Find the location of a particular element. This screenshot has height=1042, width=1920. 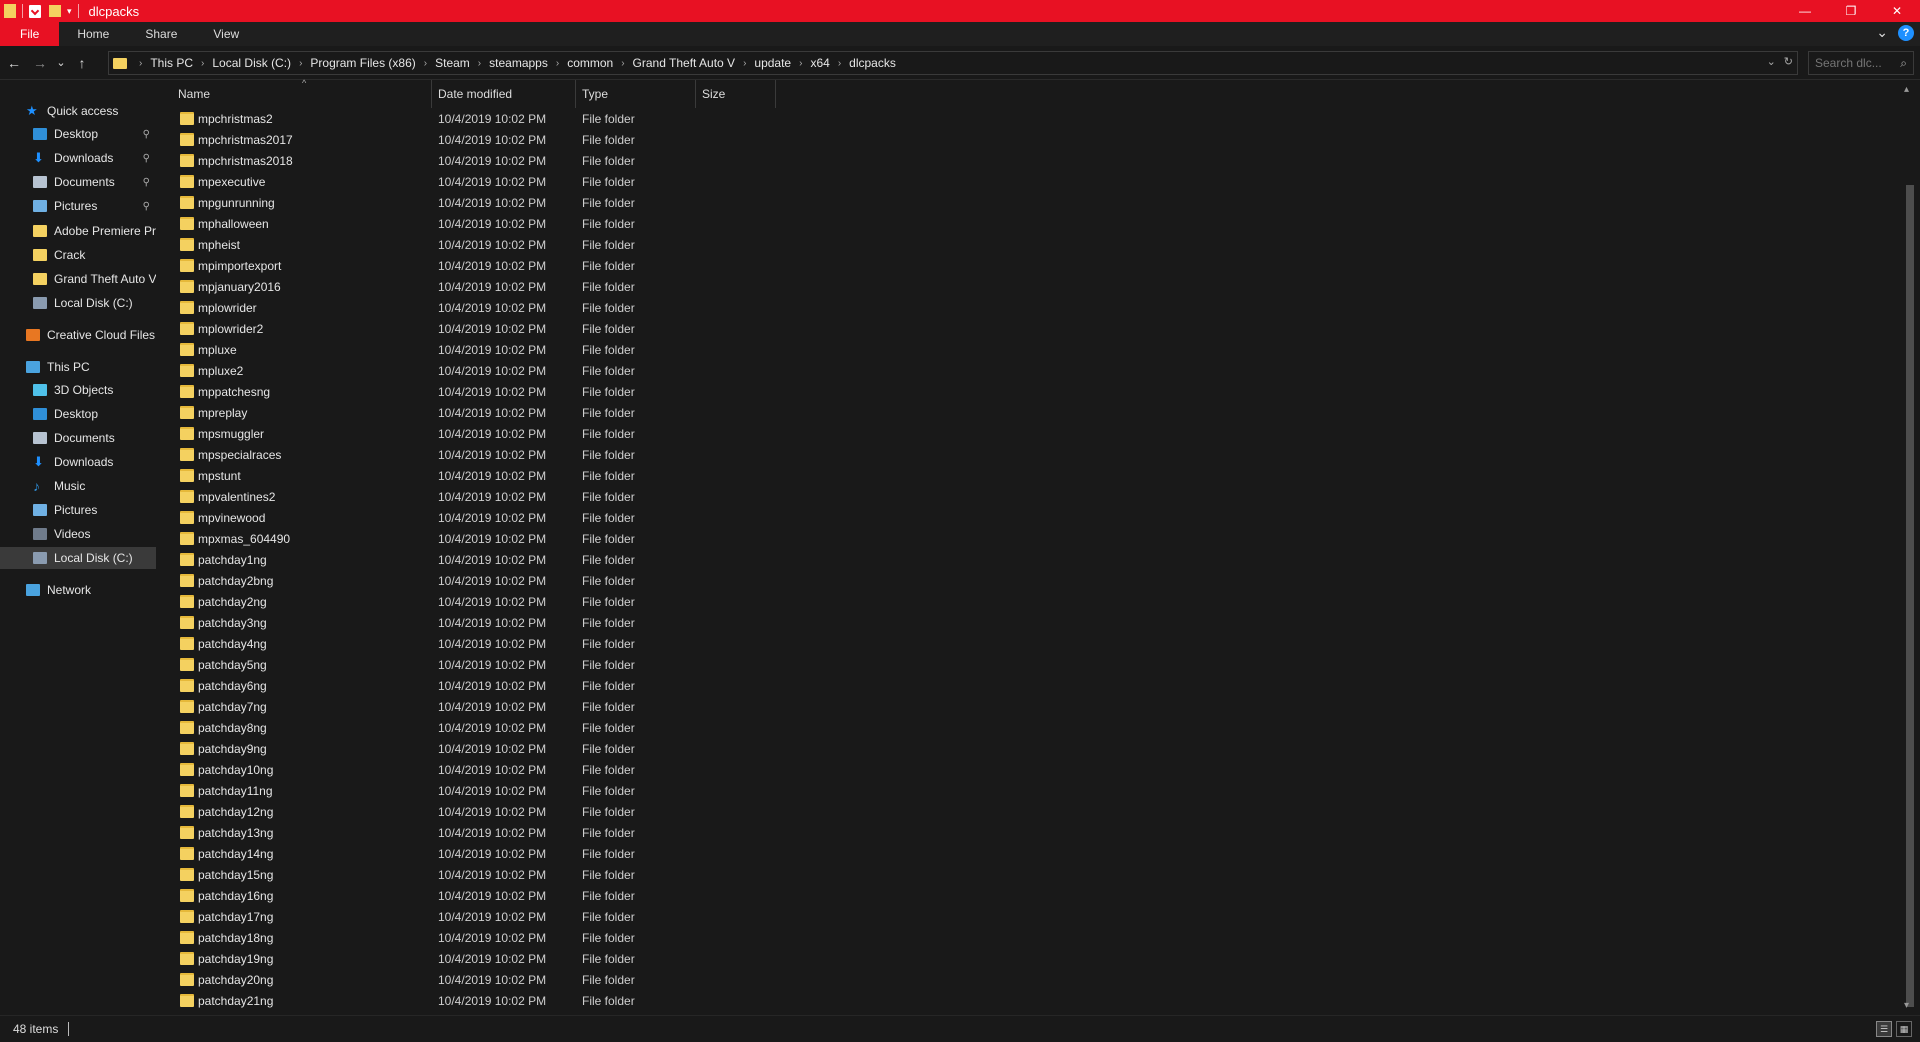

search-icon: ⌕ is located at coordinates (1903, 63).